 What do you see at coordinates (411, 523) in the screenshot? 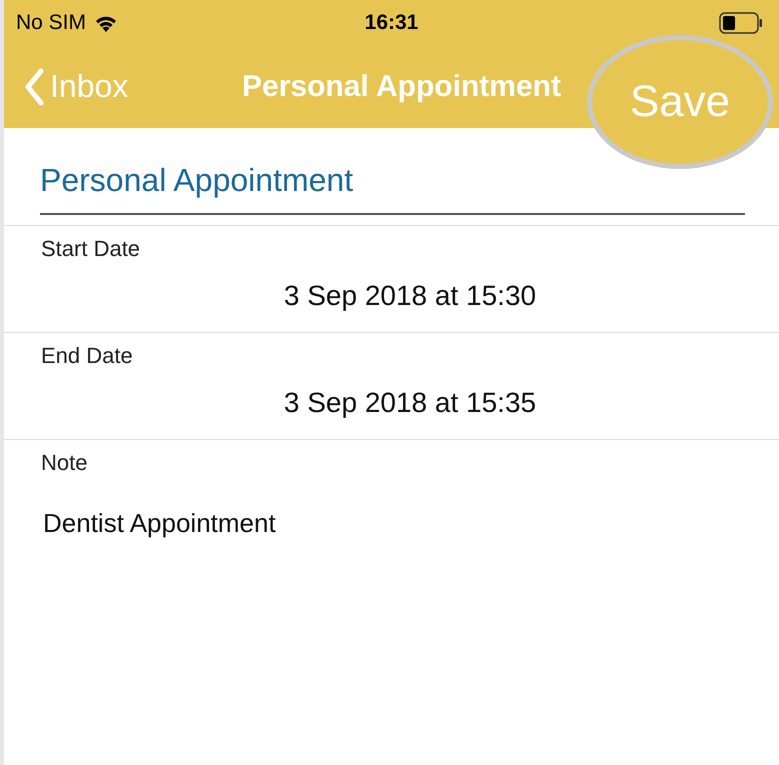
I see `note-text: Dentist Appointment` at bounding box center [411, 523].